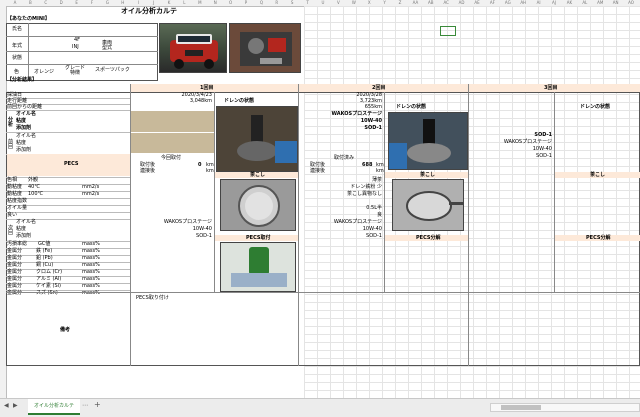 The height and width of the screenshot is (417, 640). Describe the element at coordinates (551, 88) in the screenshot. I see `round3-label: 3回目` at that location.